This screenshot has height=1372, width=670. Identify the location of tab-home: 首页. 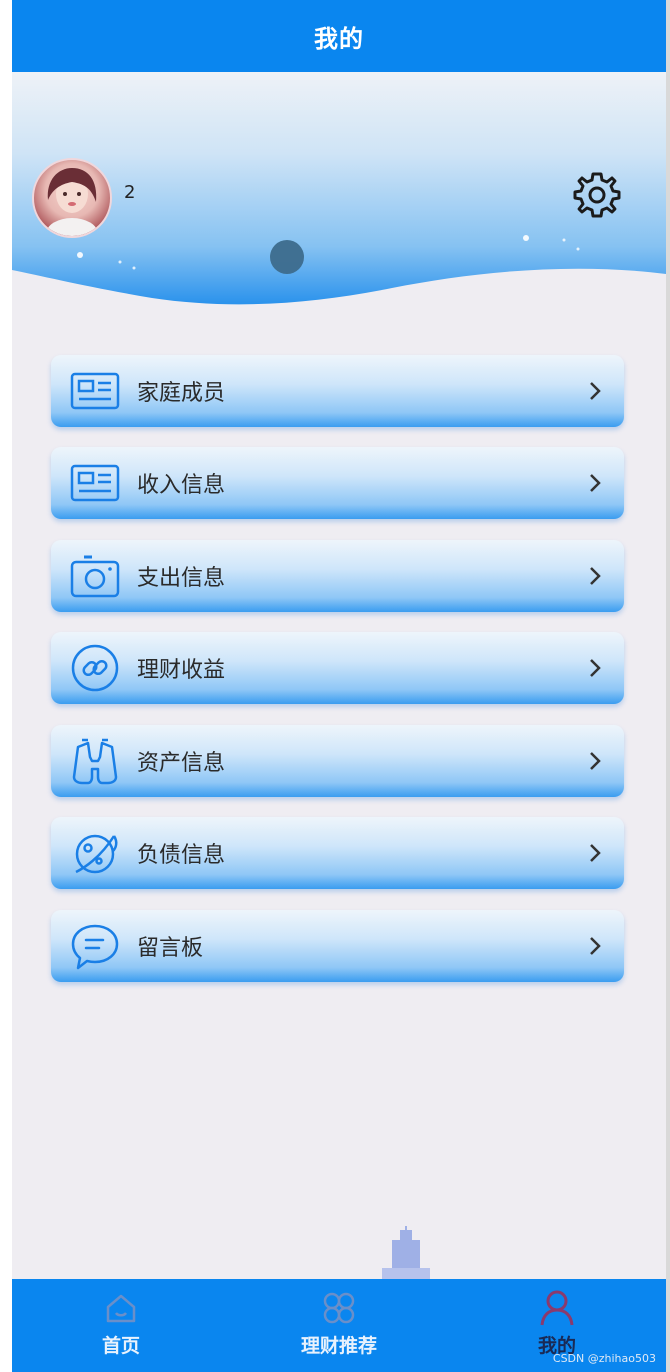
(121, 1325).